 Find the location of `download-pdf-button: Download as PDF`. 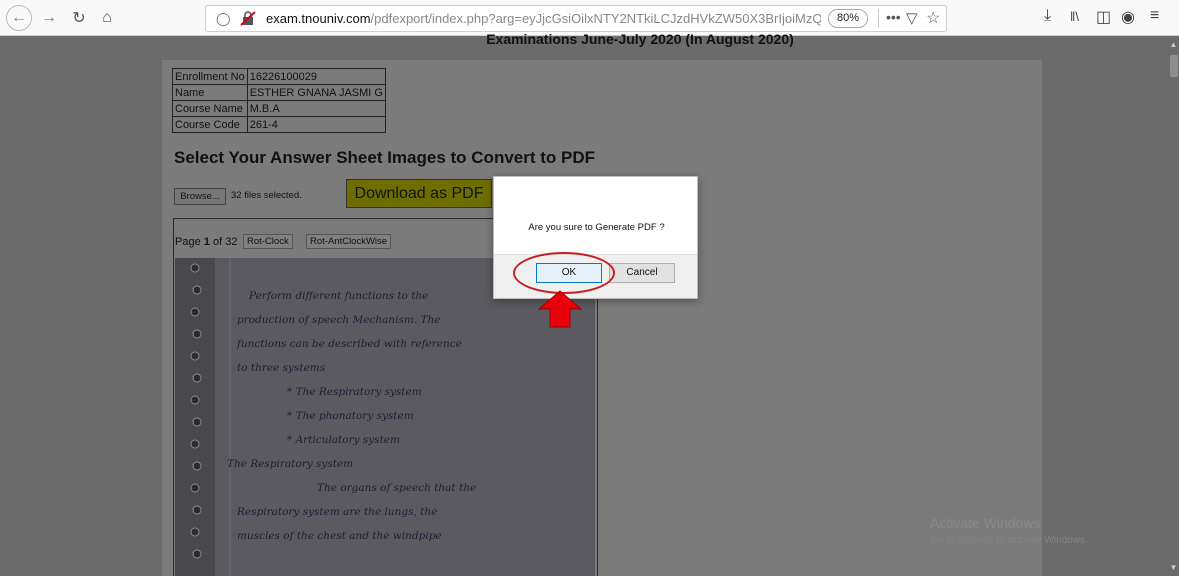

download-pdf-button: Download as PDF is located at coordinates (419, 193).